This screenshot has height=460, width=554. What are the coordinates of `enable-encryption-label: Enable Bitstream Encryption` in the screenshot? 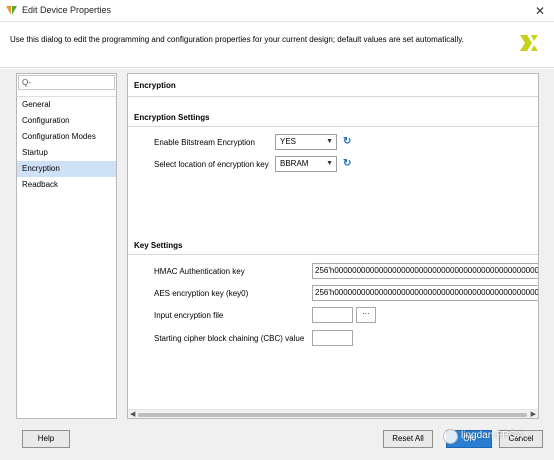 It's located at (204, 142).